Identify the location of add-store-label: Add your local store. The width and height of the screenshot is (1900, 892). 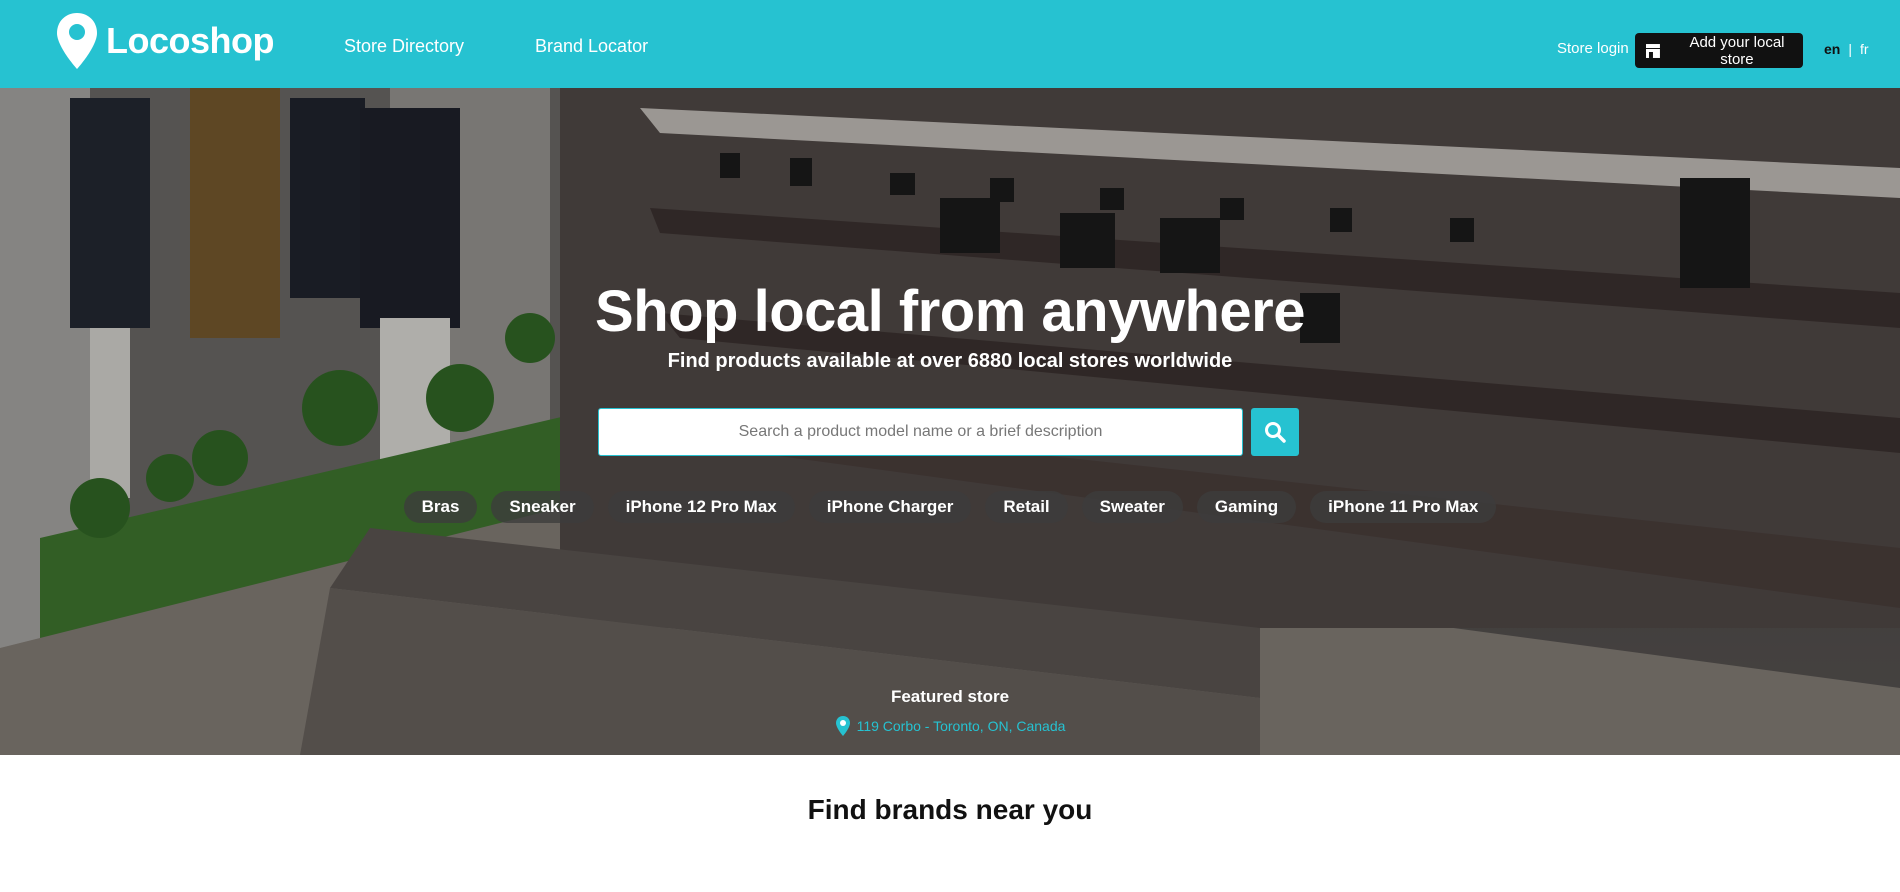
(1737, 50).